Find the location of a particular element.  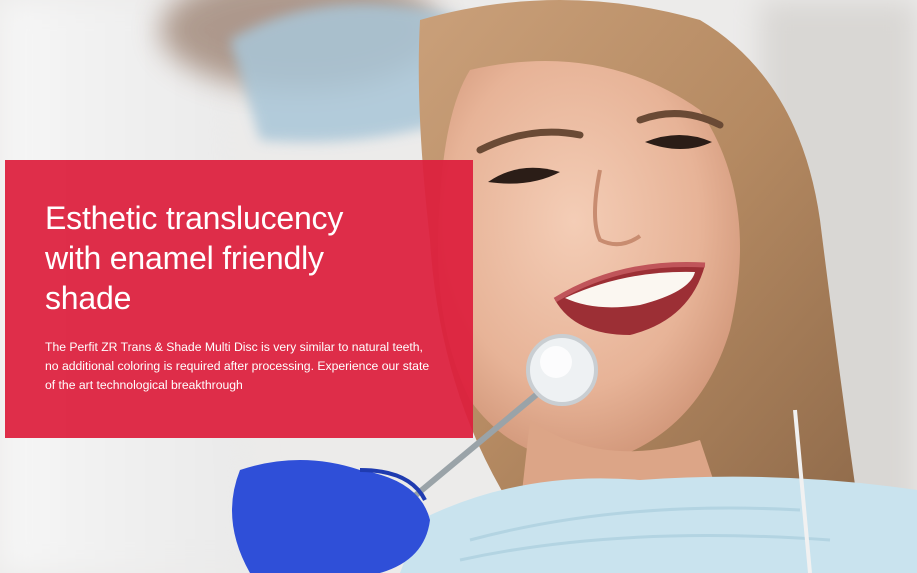

gloved-hand-icon is located at coordinates (331, 516).